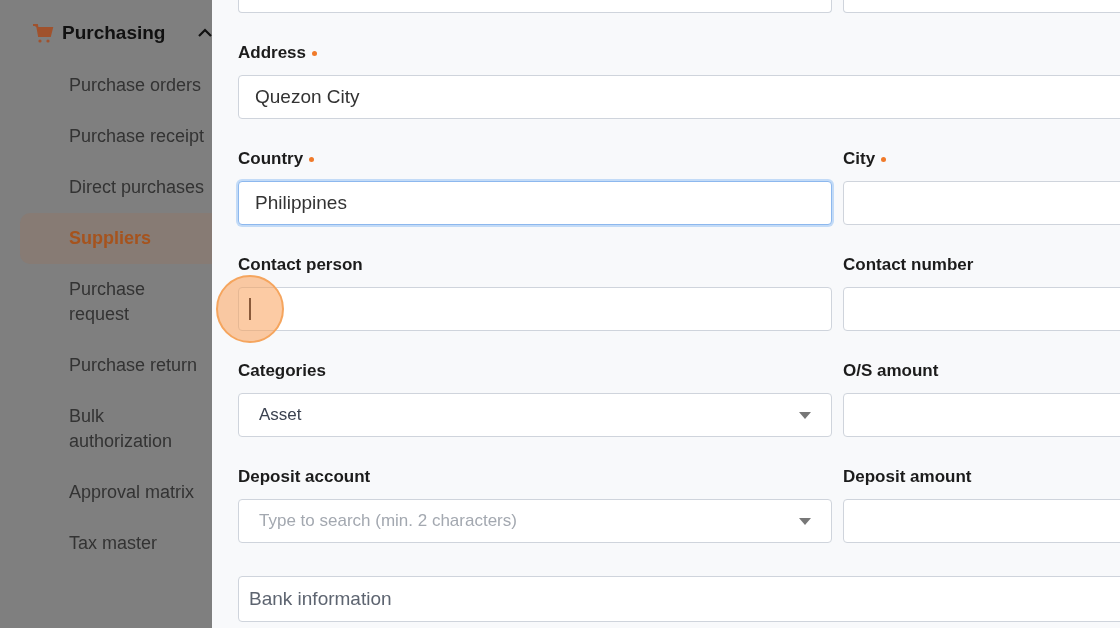  What do you see at coordinates (116, 136) in the screenshot?
I see `sidebar-item: Purchase receipt` at bounding box center [116, 136].